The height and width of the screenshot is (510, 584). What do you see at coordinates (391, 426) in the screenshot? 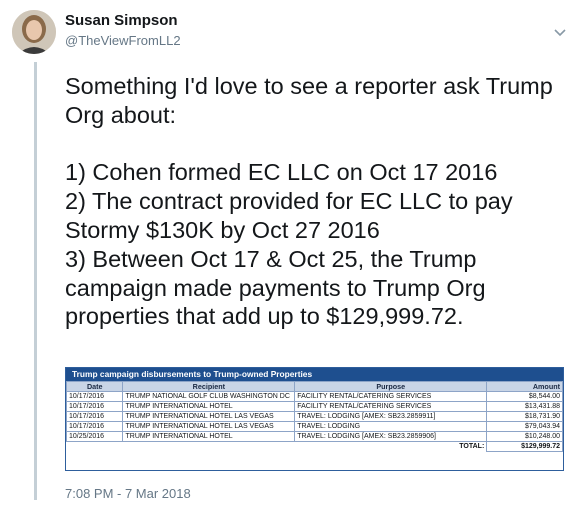
I see `cell-purpose: TRAVEL: LODGING` at bounding box center [391, 426].